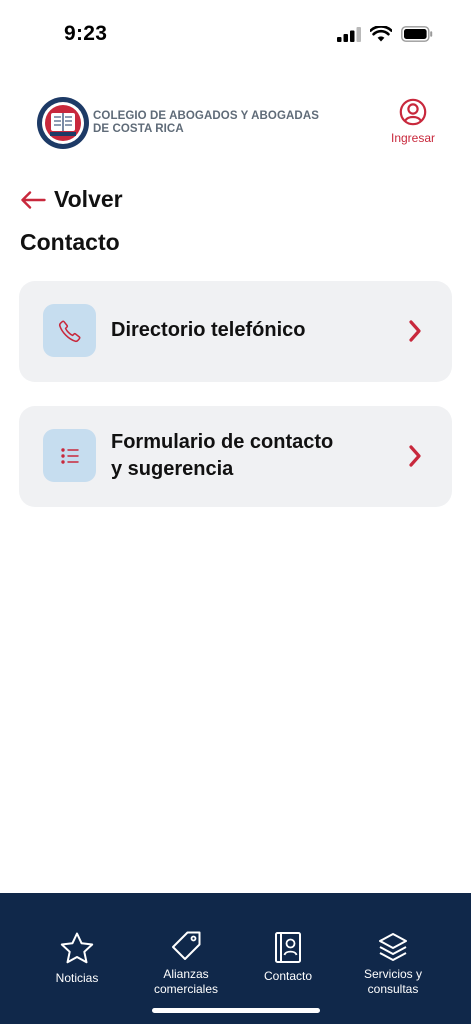 The image size is (471, 1024). What do you see at coordinates (392, 981) in the screenshot?
I see `tab-label: Servicios y consultas` at bounding box center [392, 981].